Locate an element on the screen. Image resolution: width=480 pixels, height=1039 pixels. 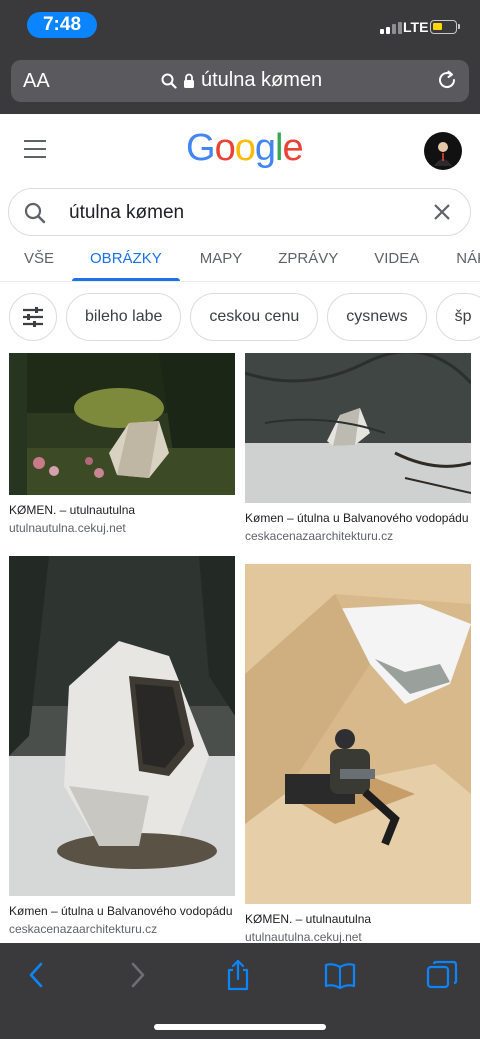
hamburger-menu-icon is located at coordinates (35, 149).